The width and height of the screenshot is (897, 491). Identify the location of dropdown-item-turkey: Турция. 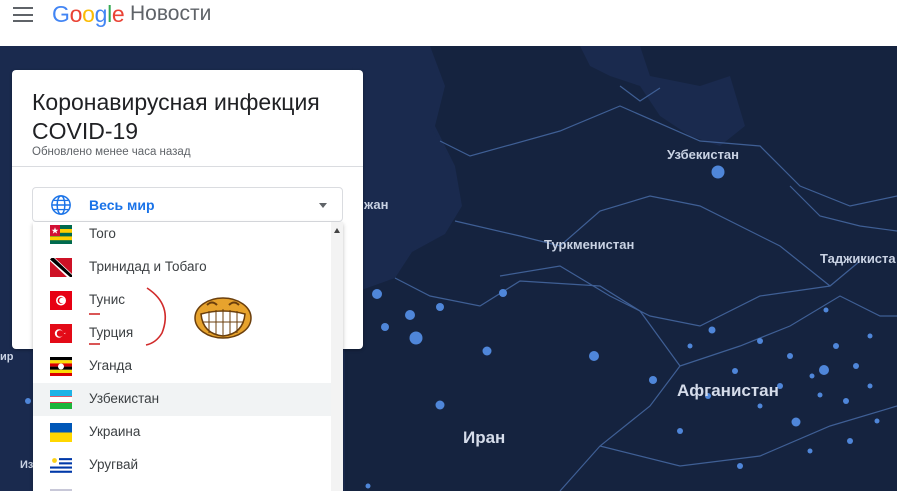
(182, 333).